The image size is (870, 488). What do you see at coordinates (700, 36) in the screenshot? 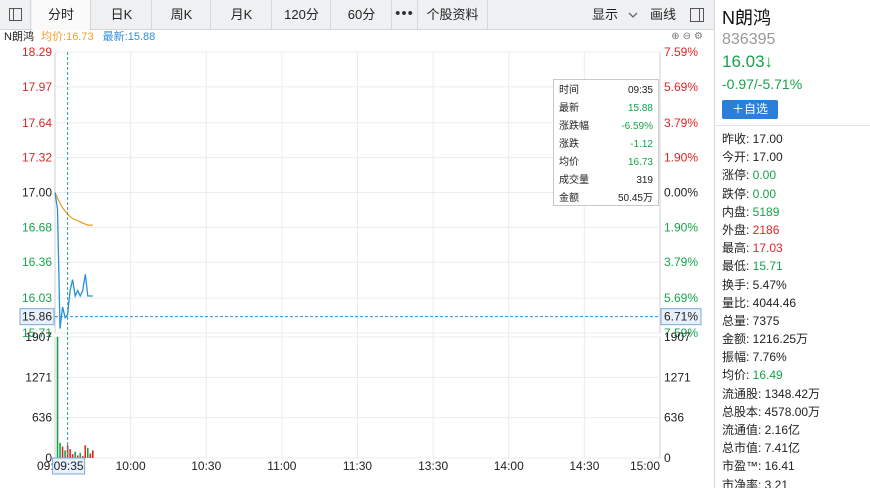
I see `gear-icon: ⚙` at bounding box center [700, 36].